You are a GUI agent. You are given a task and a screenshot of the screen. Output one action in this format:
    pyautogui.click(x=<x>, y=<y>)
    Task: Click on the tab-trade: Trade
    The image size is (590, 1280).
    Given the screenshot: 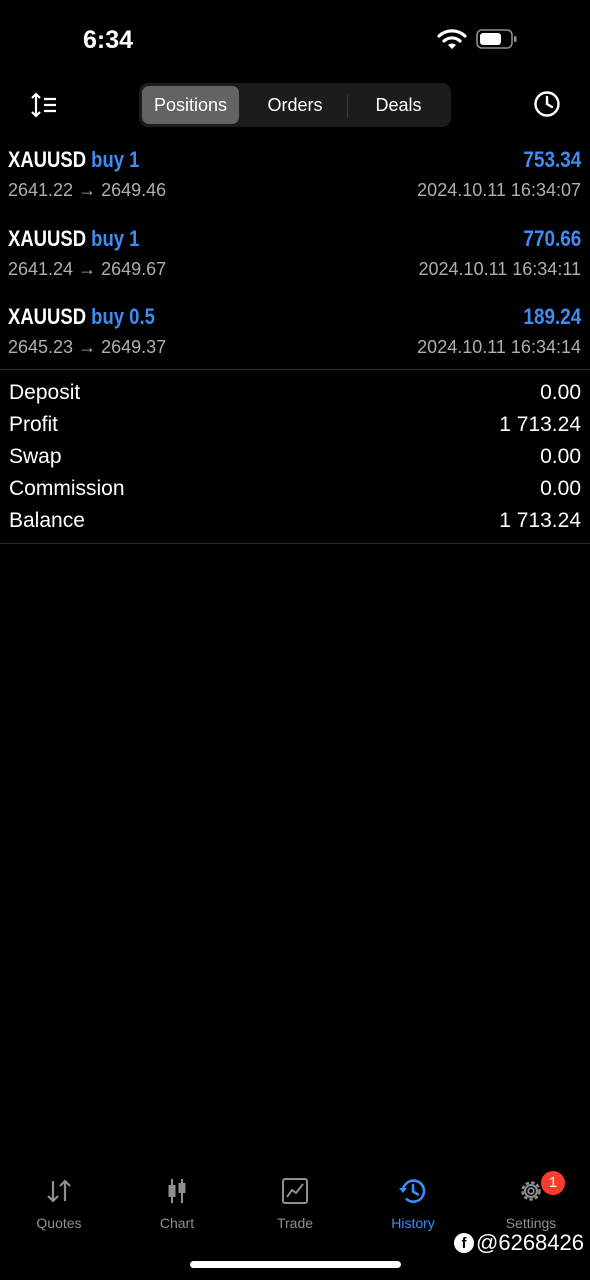 What is the action you would take?
    pyautogui.click(x=295, y=1203)
    